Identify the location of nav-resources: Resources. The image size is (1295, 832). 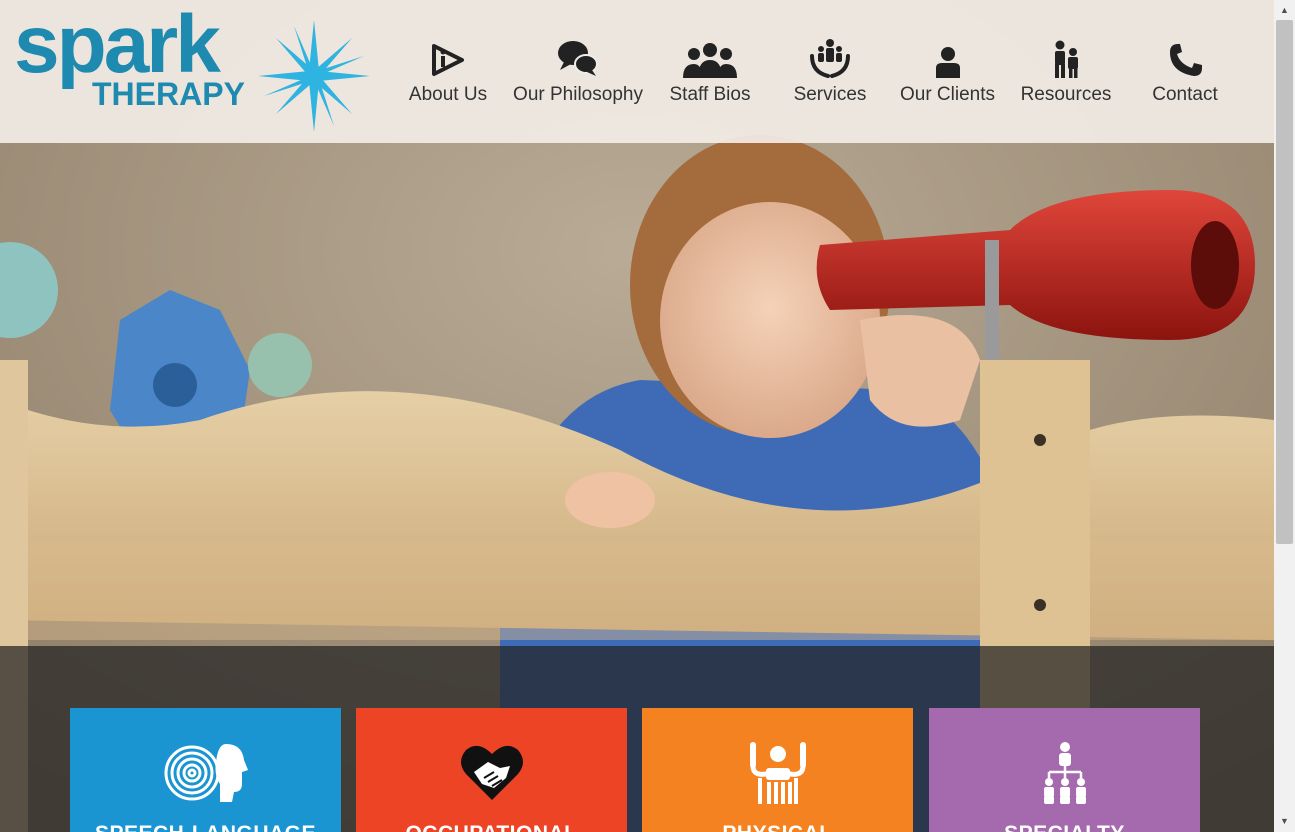
(1066, 70).